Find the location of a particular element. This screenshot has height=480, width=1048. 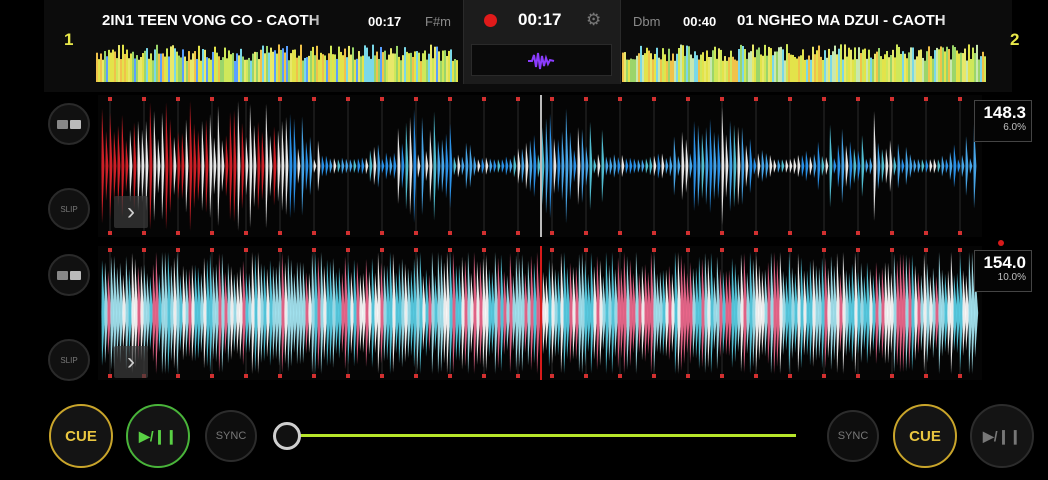

deck1-track-title-box: 2IN1 TEEN VONG CO - CAOTH is located at coordinates (226, 22).